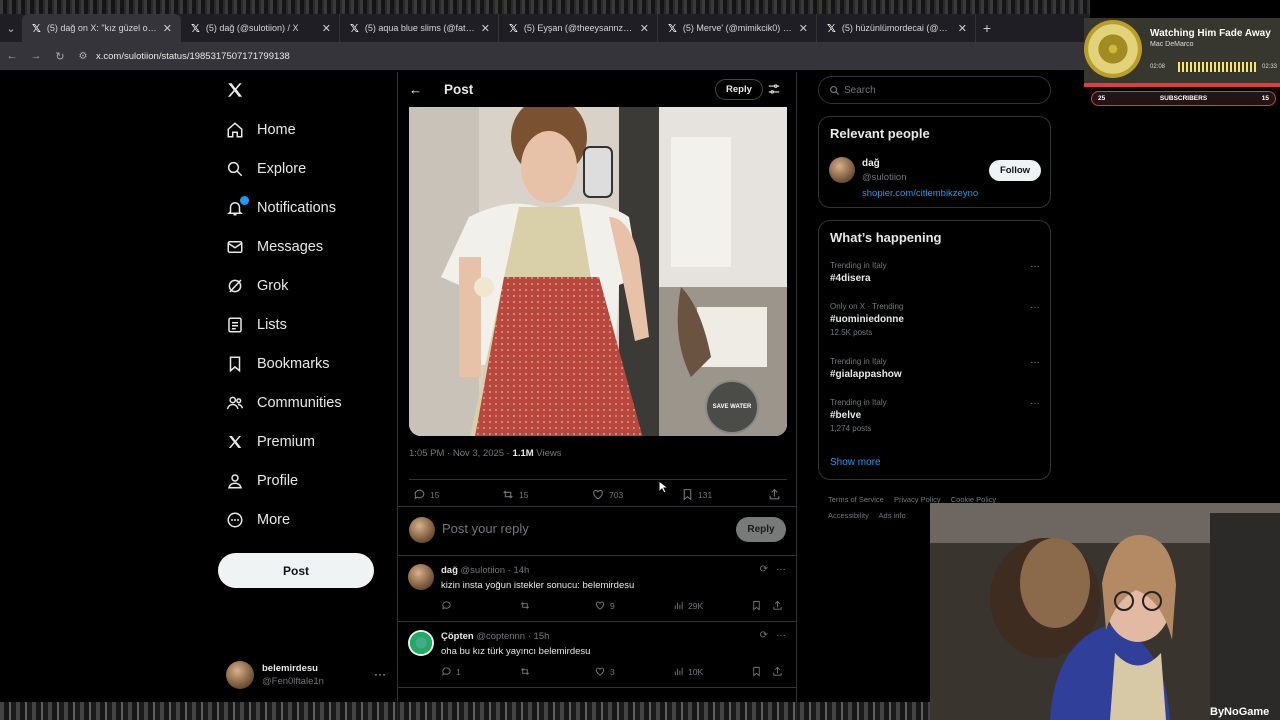 The image size is (1280, 720). I want to click on post-date: Nov 3, 2025, so click(478, 453).